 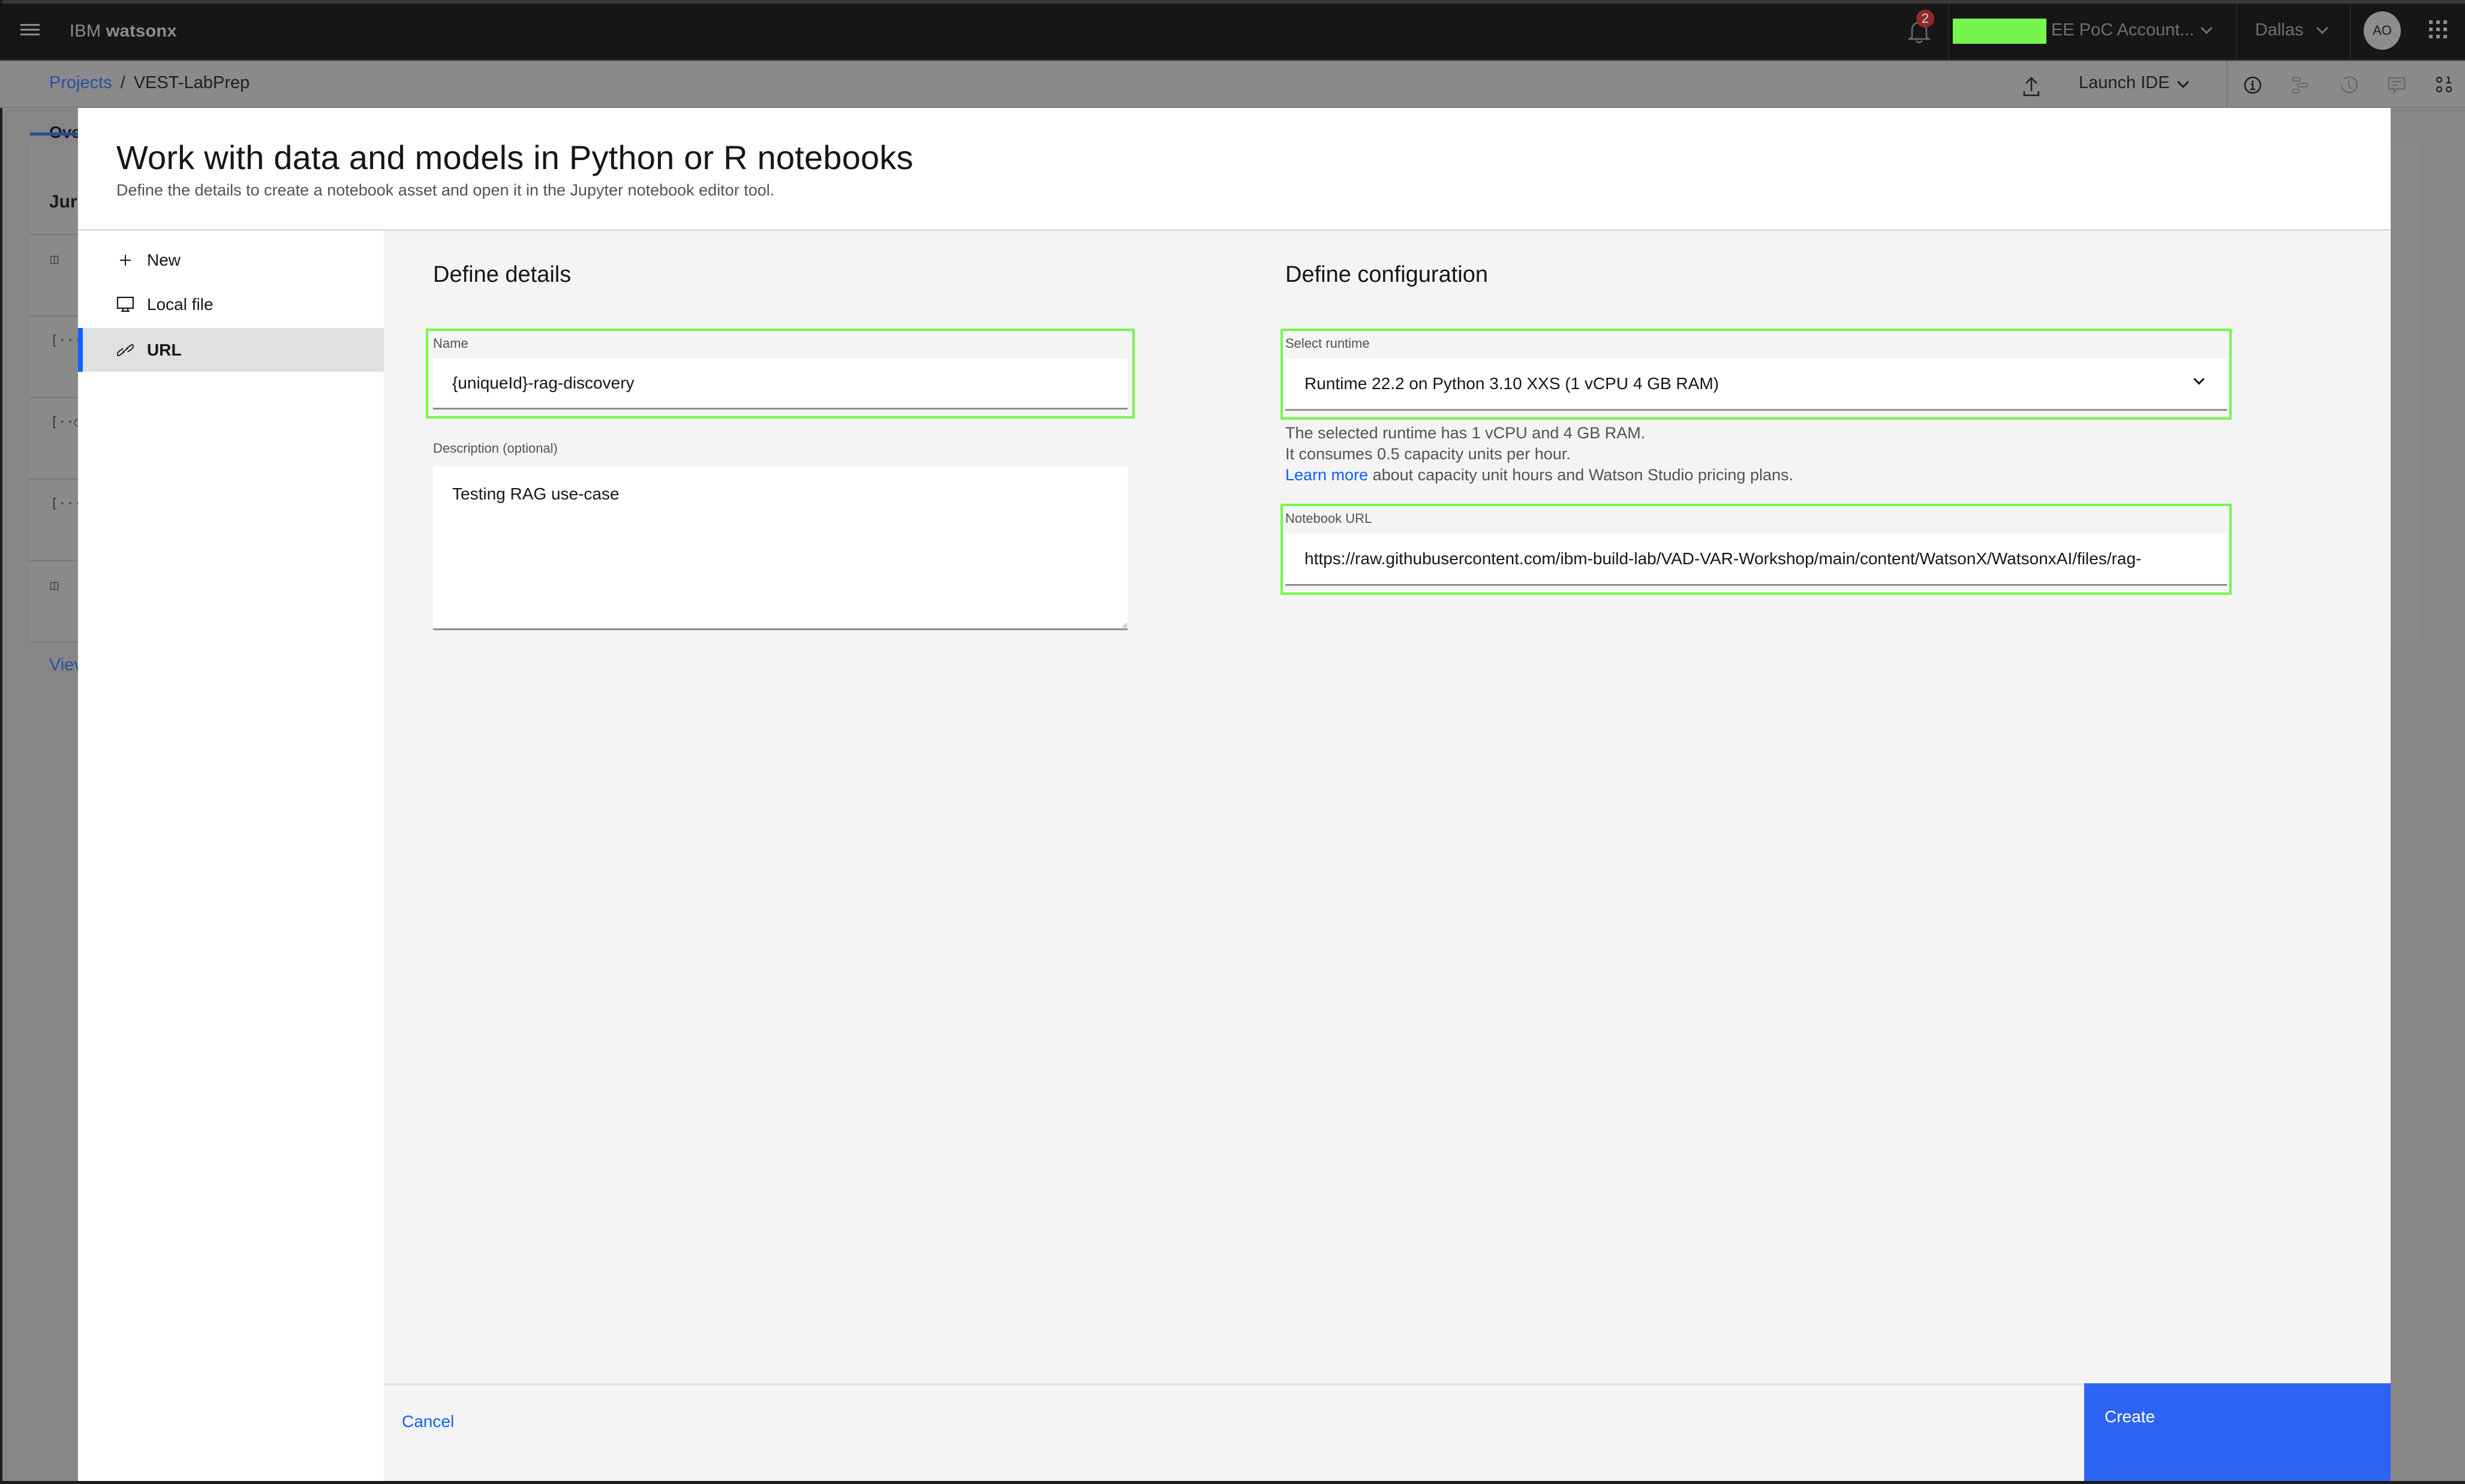 What do you see at coordinates (2124, 83) in the screenshot?
I see `launch-ide-button: Launch IDE` at bounding box center [2124, 83].